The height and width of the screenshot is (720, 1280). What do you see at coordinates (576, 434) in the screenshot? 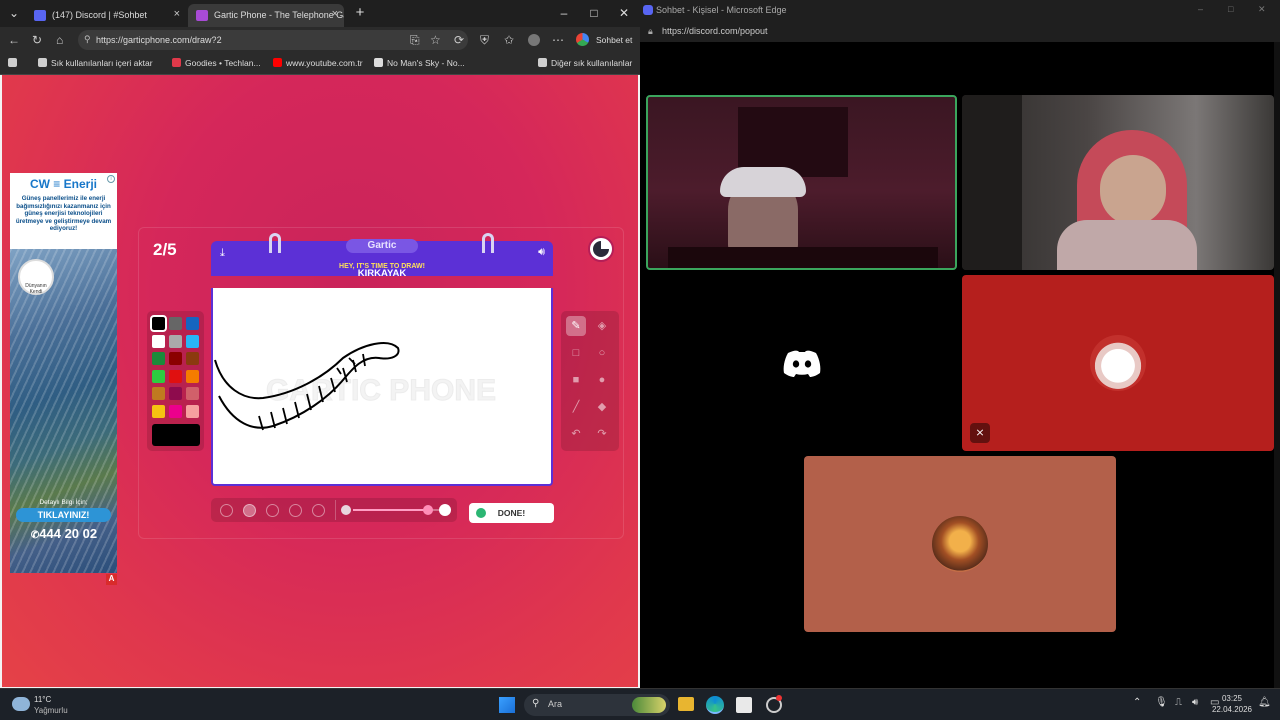
I see `undo-icon: ↶` at bounding box center [576, 434].